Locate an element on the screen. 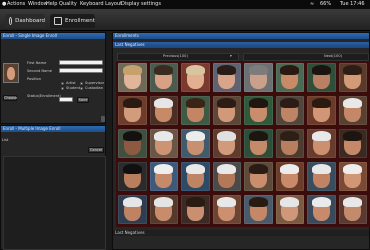  second-name-field is located at coordinates (81, 70).